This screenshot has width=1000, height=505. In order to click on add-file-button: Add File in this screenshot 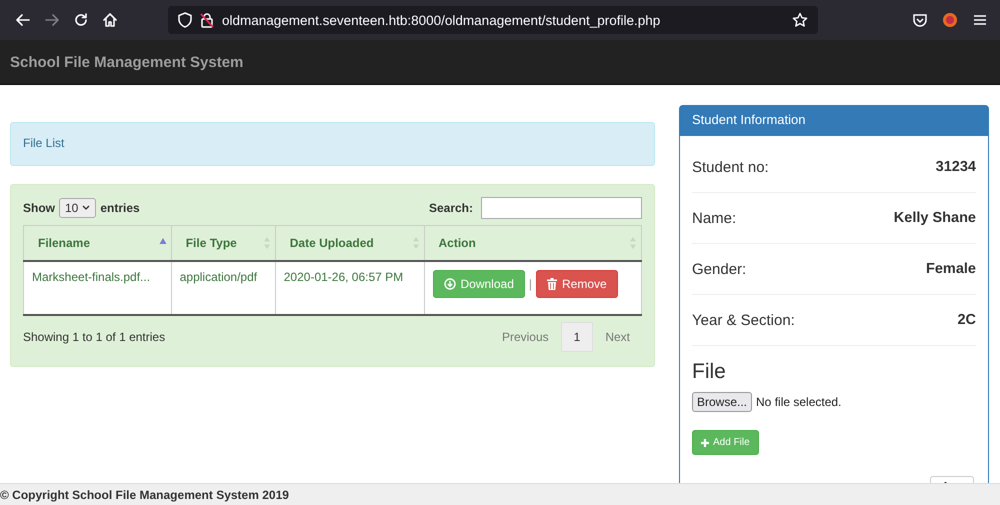, I will do `click(725, 442)`.